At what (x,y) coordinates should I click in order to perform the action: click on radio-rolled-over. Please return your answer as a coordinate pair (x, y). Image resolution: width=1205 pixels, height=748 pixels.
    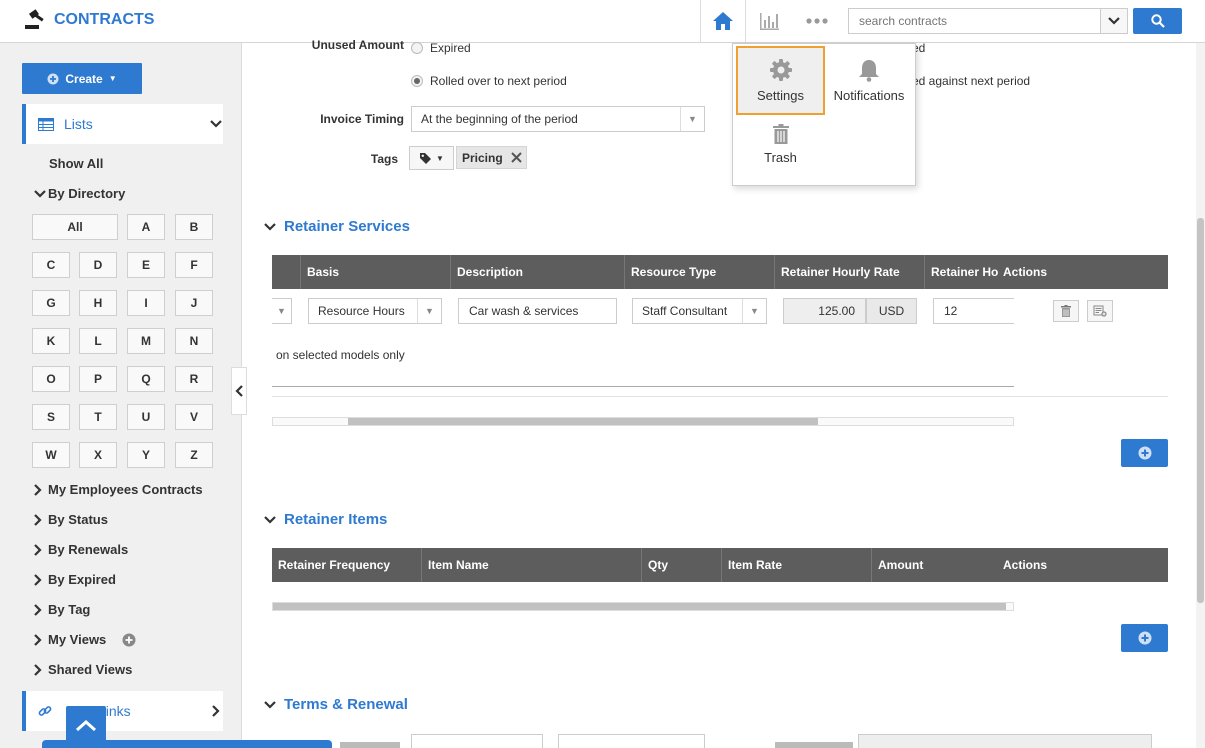
    Looking at the image, I should click on (417, 81).